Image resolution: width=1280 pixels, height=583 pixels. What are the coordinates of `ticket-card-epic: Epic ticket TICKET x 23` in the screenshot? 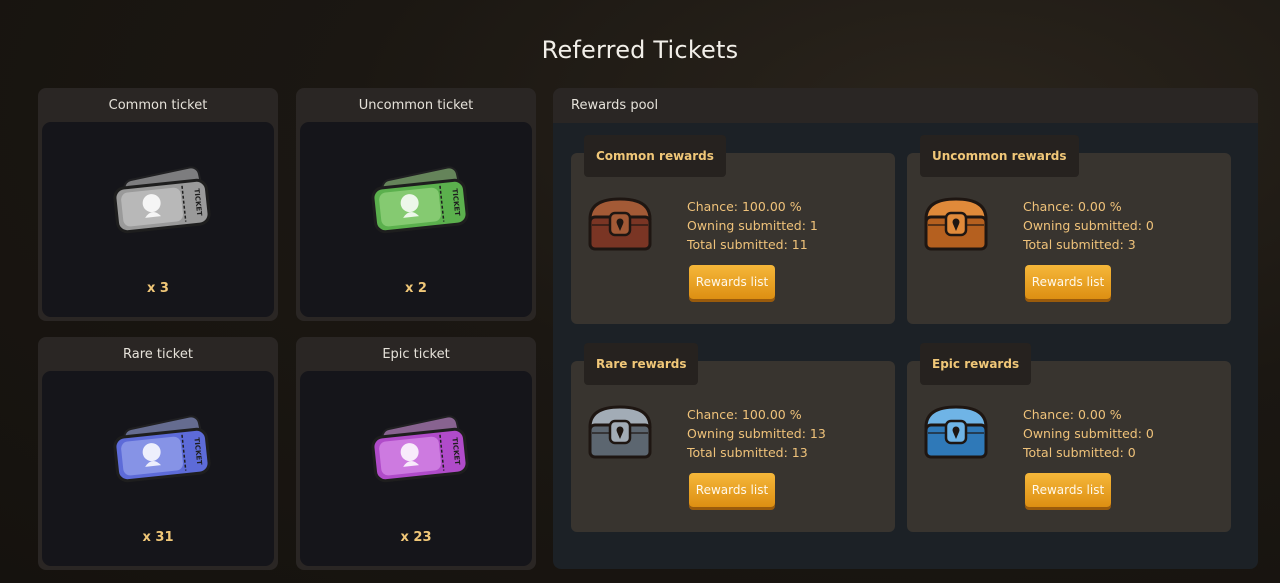 It's located at (416, 453).